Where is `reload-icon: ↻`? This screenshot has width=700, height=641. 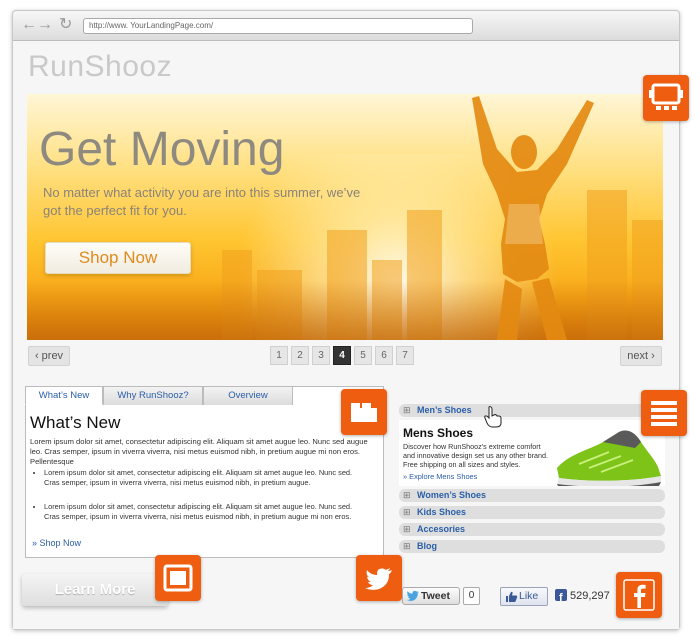
reload-icon: ↻ is located at coordinates (65, 25).